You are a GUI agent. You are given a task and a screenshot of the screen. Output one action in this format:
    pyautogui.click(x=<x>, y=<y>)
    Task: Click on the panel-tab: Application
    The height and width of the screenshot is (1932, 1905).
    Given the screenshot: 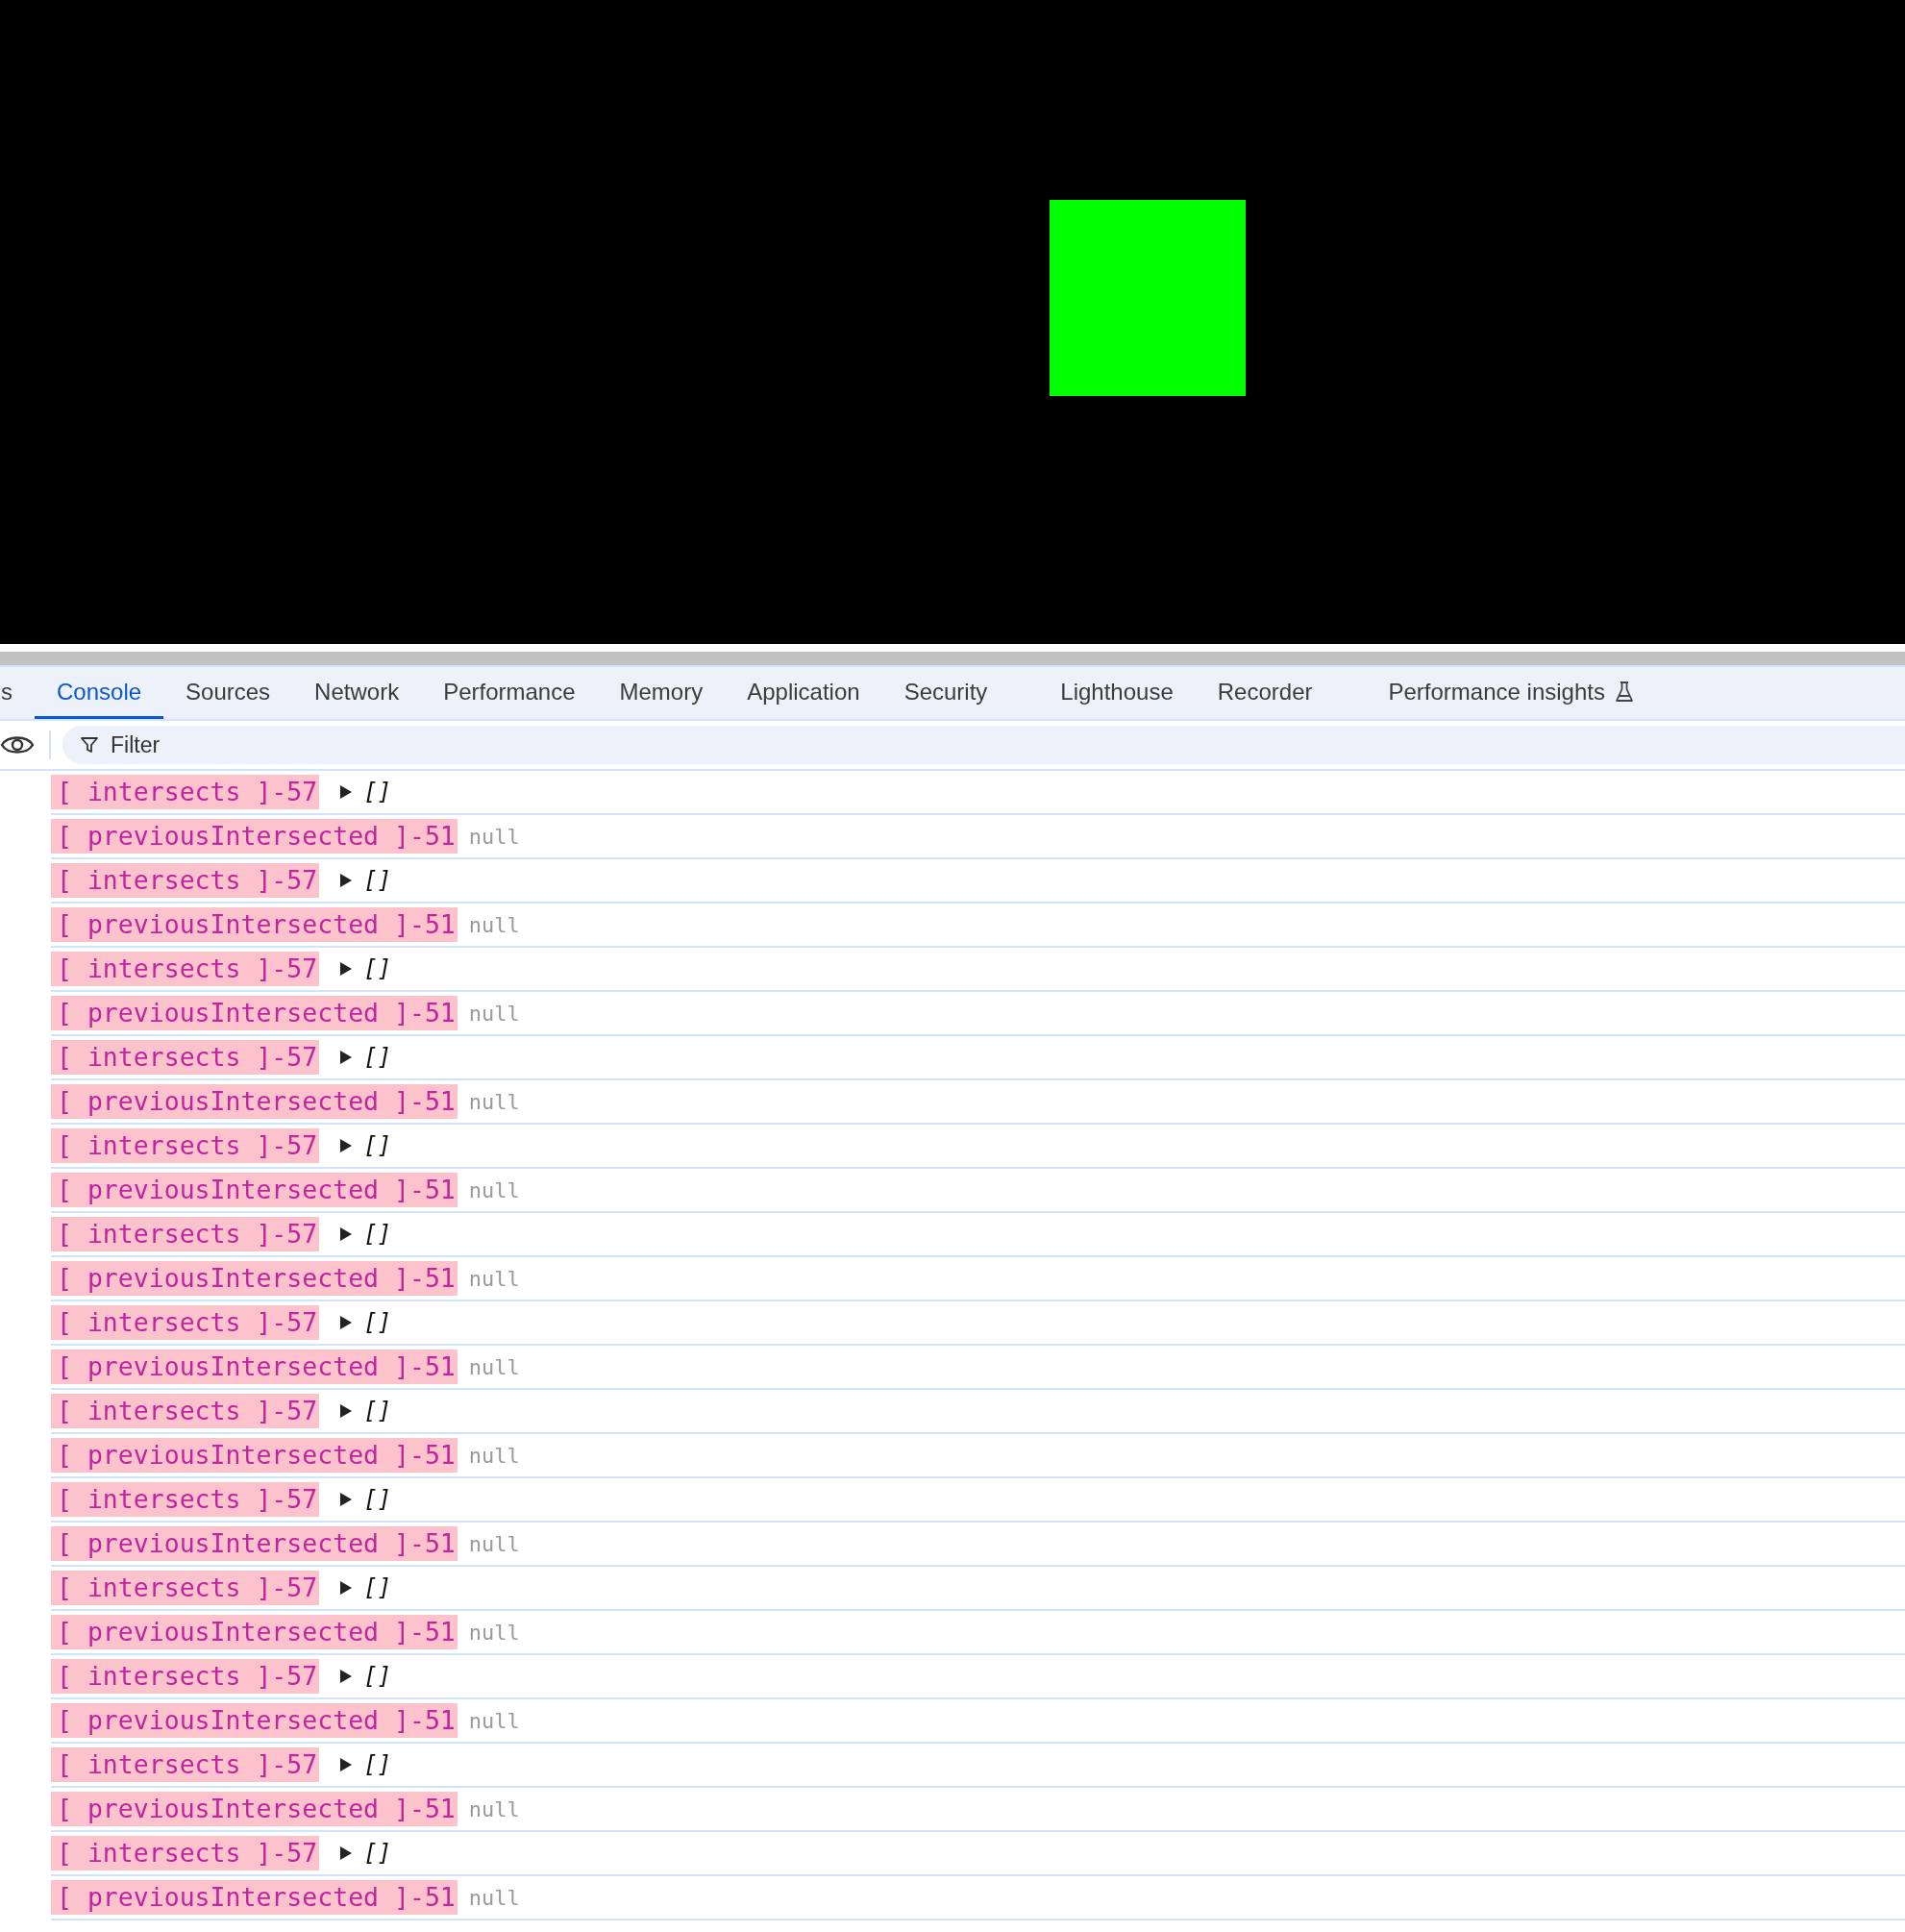 What is the action you would take?
    pyautogui.click(x=803, y=693)
    